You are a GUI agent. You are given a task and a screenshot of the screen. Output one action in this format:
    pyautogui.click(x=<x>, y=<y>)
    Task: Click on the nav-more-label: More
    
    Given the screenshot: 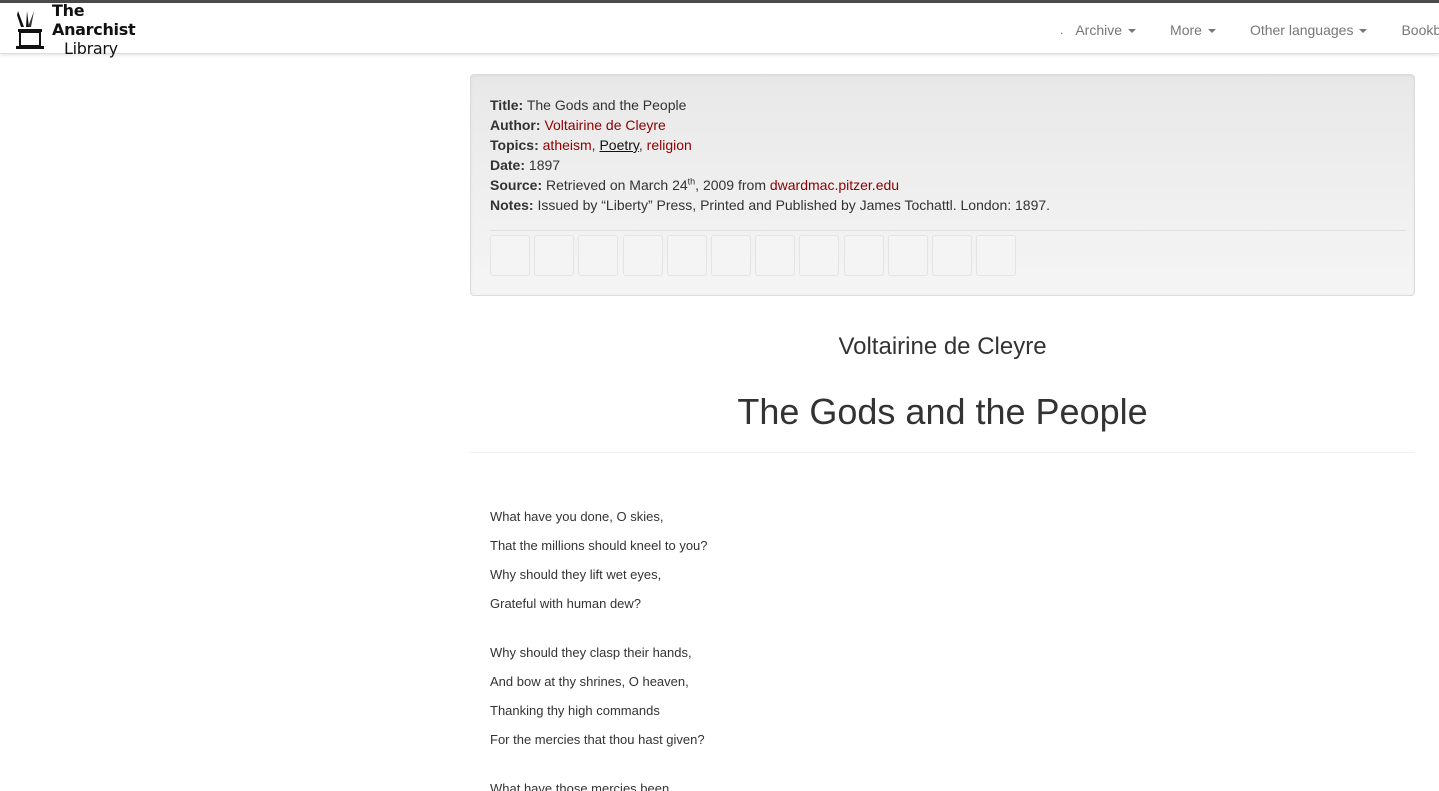 What is the action you would take?
    pyautogui.click(x=1186, y=30)
    